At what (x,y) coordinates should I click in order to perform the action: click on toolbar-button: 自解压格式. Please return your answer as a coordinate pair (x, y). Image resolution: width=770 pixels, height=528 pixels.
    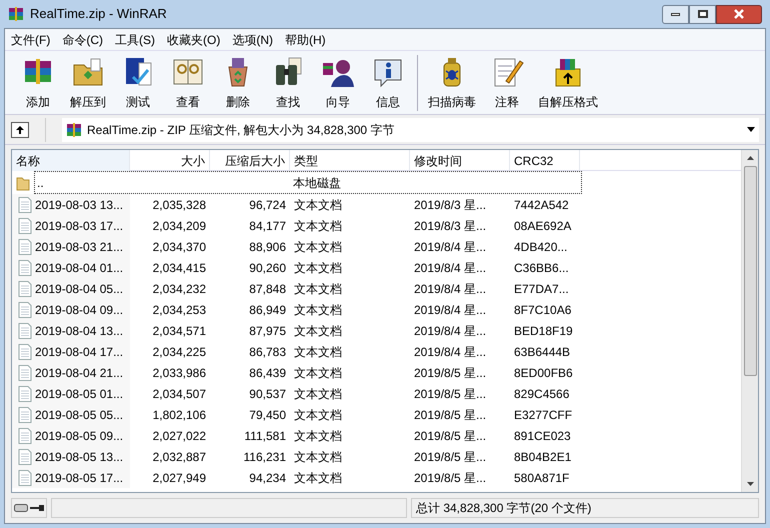
    Looking at the image, I should click on (568, 82).